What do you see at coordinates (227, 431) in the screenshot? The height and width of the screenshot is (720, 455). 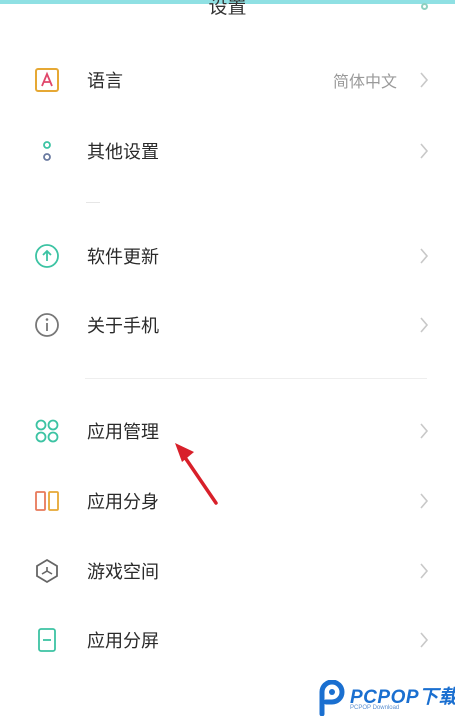 I see `settings-item-app-management: 应用管理` at bounding box center [227, 431].